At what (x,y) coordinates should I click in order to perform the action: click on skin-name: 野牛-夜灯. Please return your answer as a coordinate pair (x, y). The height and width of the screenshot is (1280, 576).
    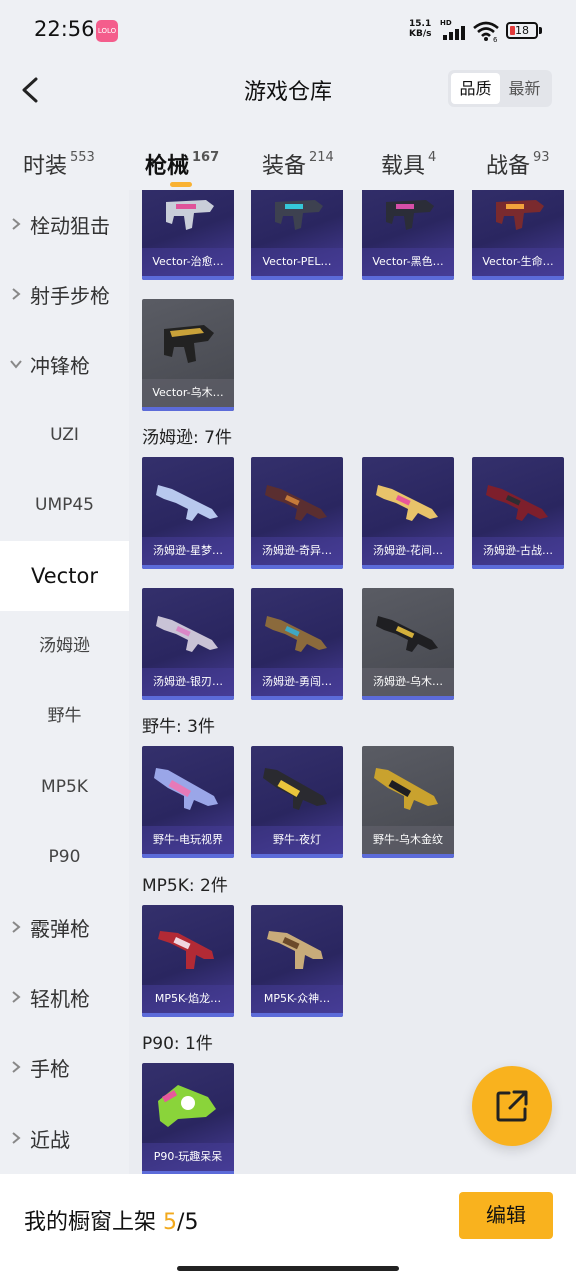
    Looking at the image, I should click on (297, 840).